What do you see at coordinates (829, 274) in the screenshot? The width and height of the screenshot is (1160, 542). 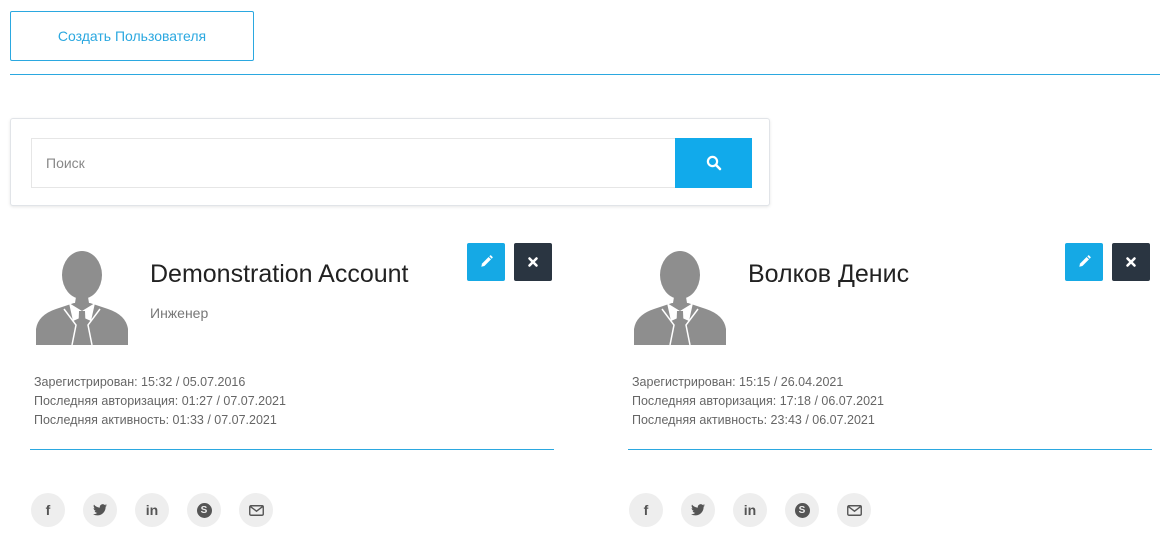 I see `user-name: Волков Денис` at bounding box center [829, 274].